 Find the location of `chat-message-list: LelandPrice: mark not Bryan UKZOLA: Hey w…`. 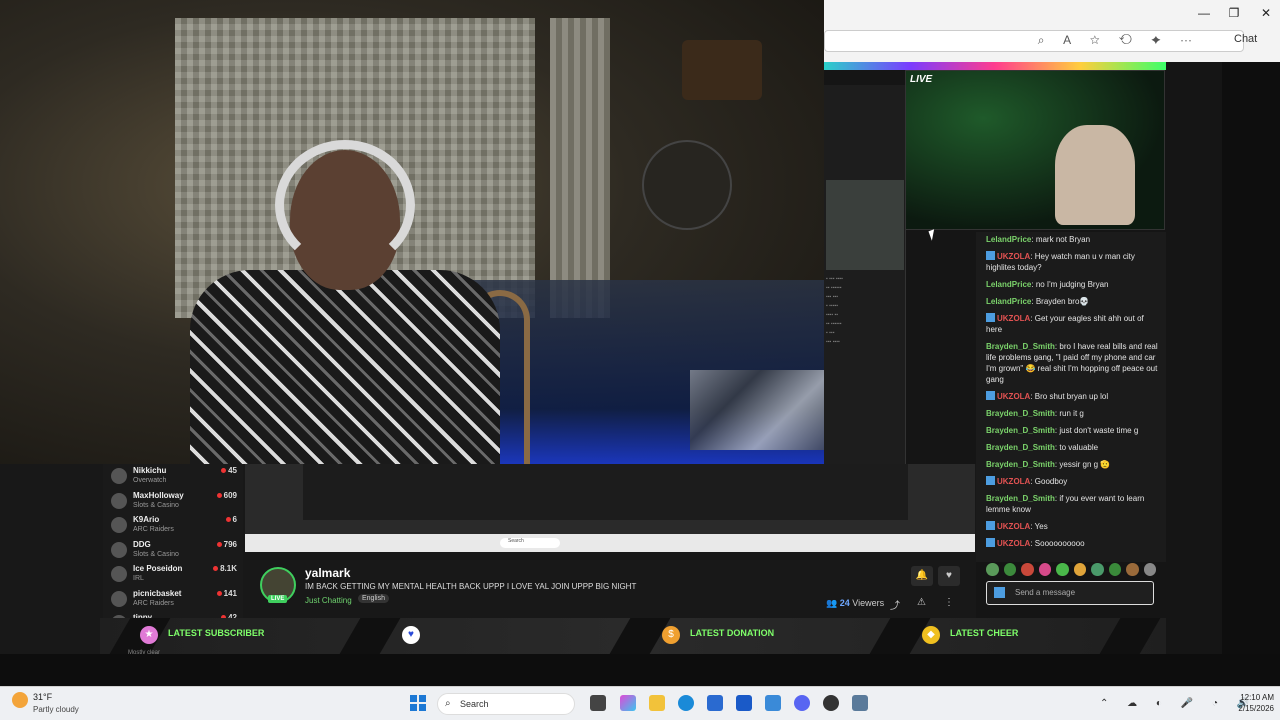

chat-message-list: LelandPrice: mark not Bryan UKZOLA: Hey w… is located at coordinates (1073, 391).